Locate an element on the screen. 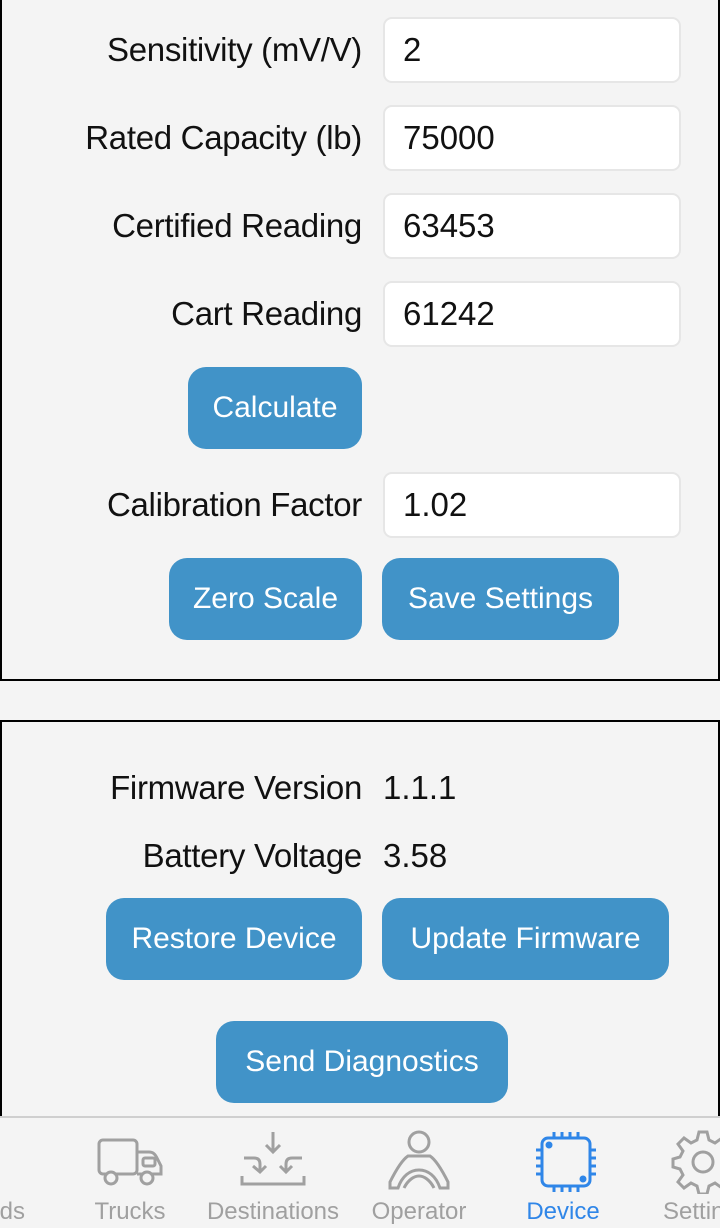 This screenshot has height=1228, width=720. tab-trucks: Trucks is located at coordinates (130, 1173).